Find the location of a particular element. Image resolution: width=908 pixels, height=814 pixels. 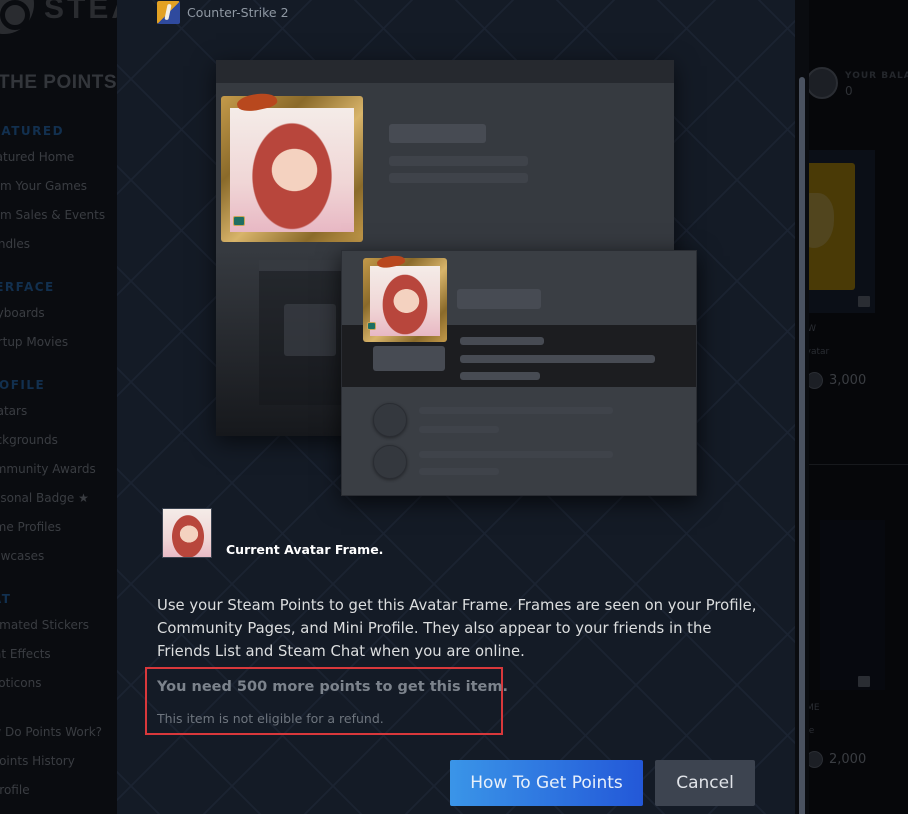

steam-points-coin-icon is located at coordinates (822, 83).